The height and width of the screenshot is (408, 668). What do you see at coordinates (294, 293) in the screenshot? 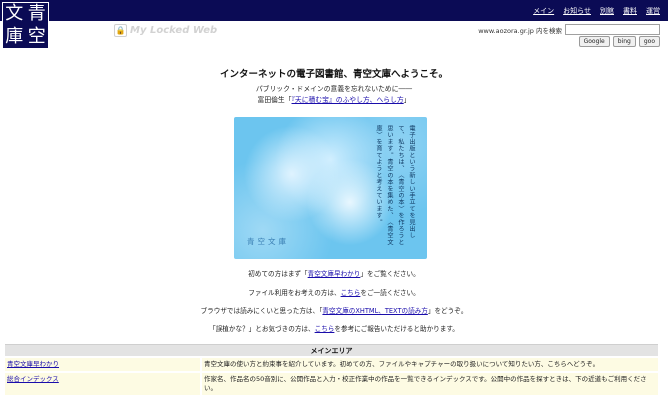
I see `info-text: ファイル利用をお考えの方は、` at bounding box center [294, 293].